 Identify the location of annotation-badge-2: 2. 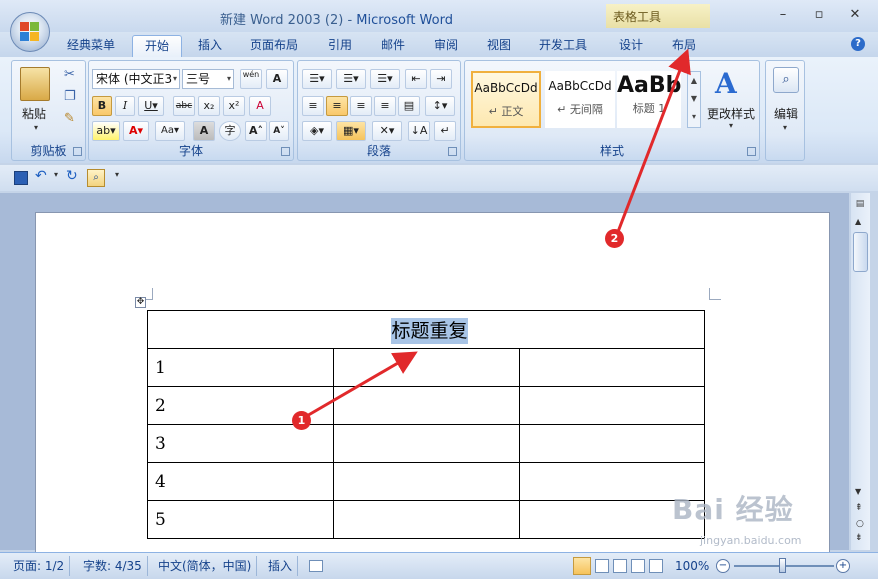
(614, 238).